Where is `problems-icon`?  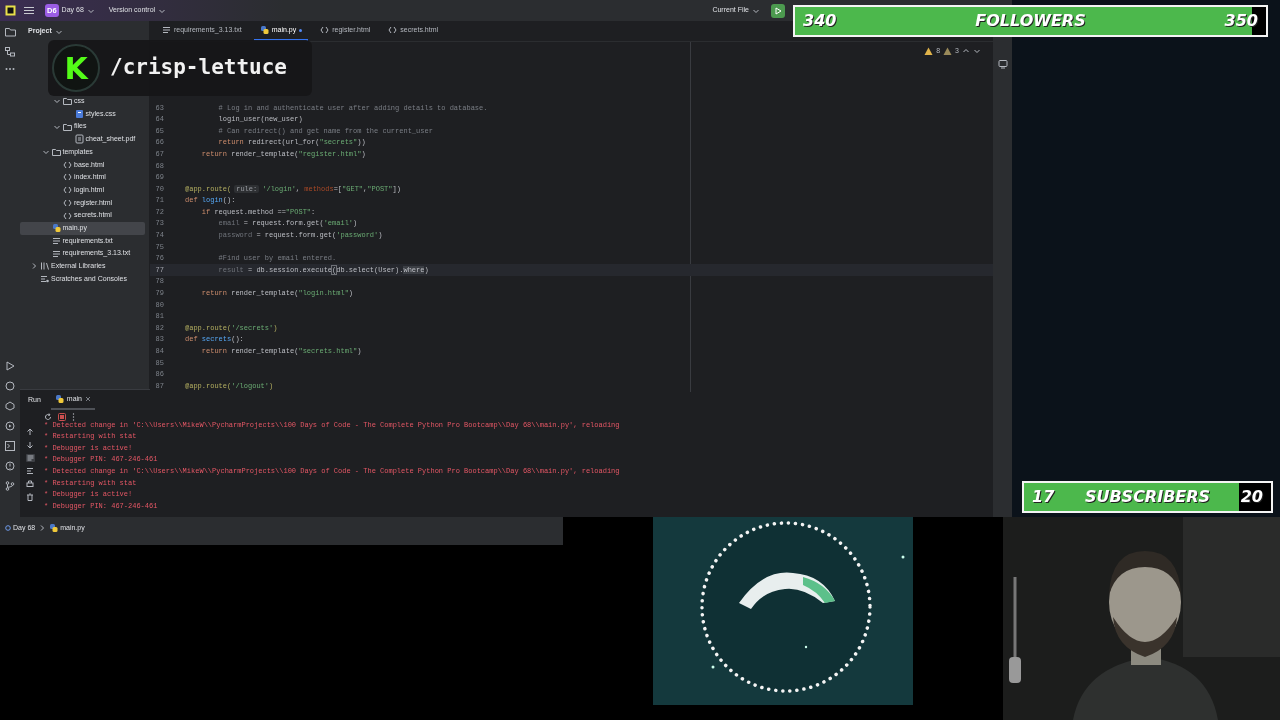 problems-icon is located at coordinates (10, 466).